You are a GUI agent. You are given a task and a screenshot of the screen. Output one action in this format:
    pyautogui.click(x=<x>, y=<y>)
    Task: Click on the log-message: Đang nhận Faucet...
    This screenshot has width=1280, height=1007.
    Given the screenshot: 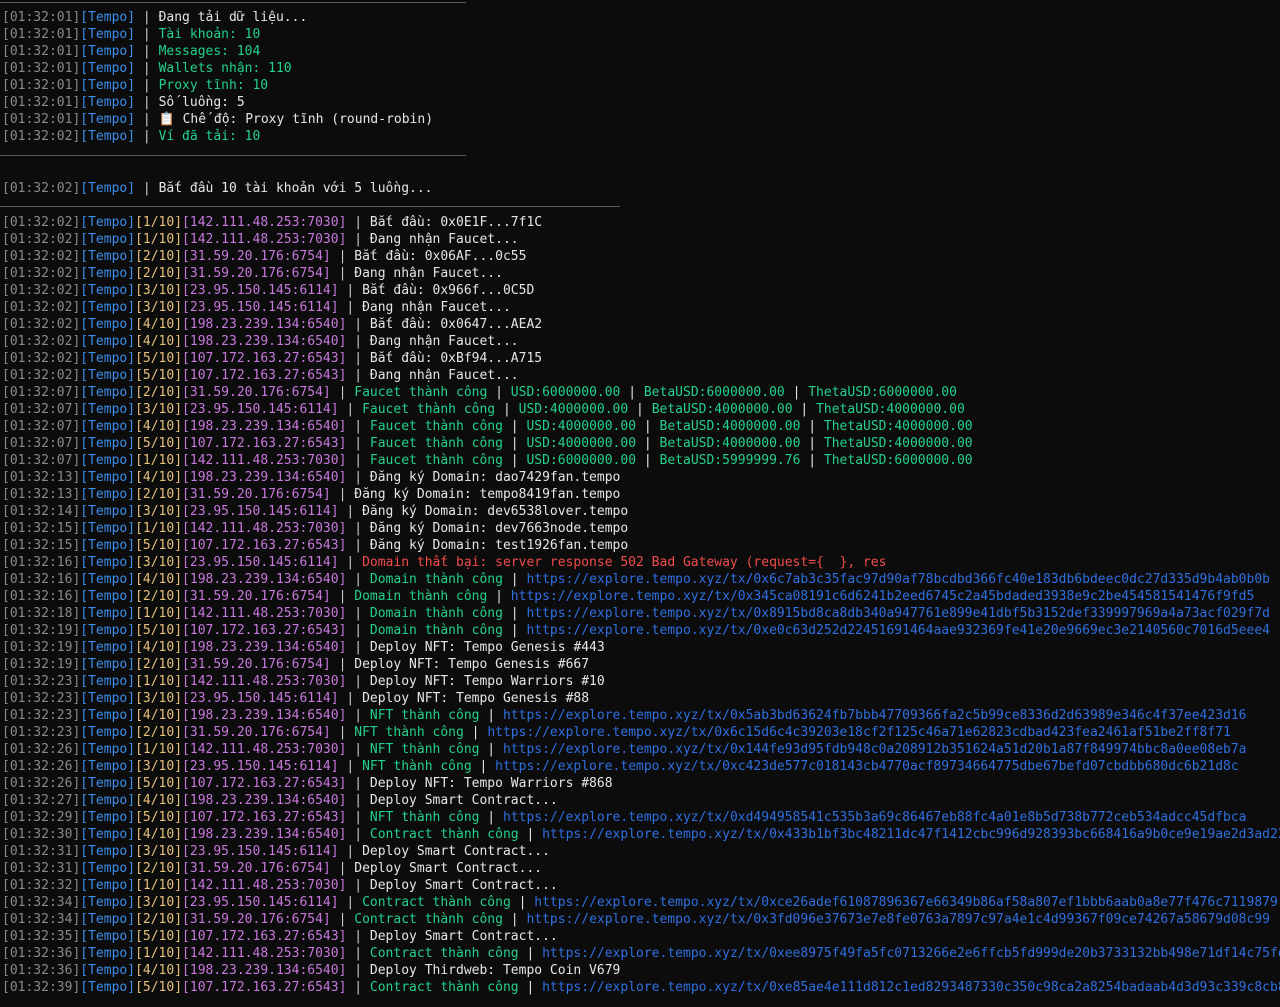 What is the action you would take?
    pyautogui.click(x=436, y=307)
    